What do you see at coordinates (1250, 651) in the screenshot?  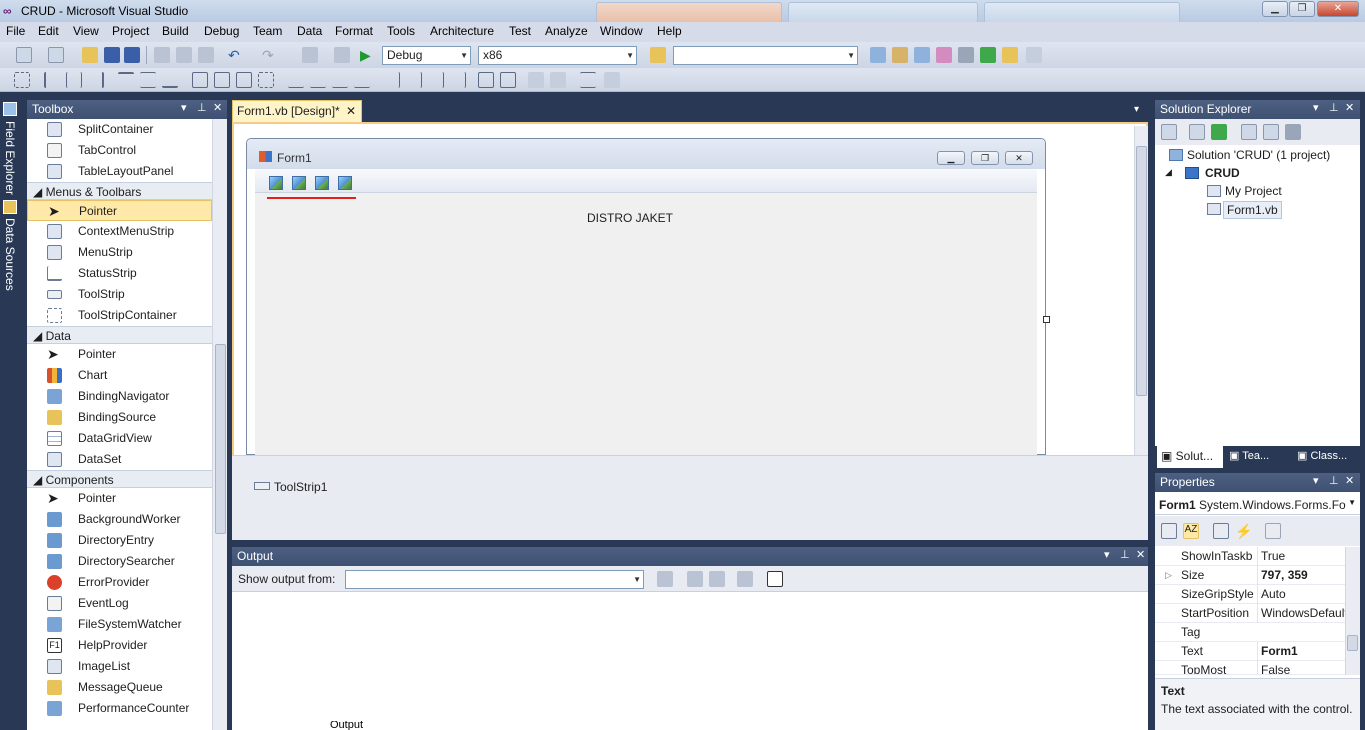 I see `property-row: Text Form1` at bounding box center [1250, 651].